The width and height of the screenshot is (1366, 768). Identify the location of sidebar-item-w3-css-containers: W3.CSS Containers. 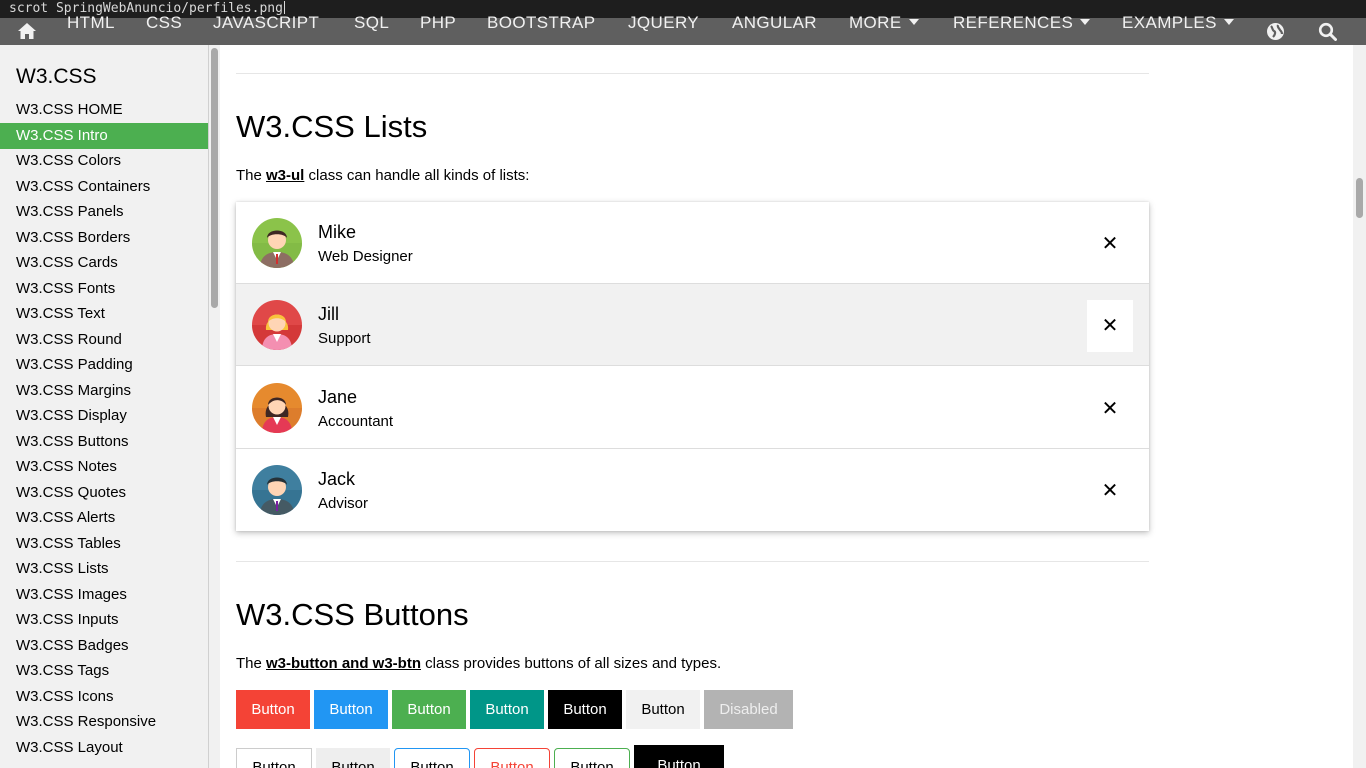
(104, 187).